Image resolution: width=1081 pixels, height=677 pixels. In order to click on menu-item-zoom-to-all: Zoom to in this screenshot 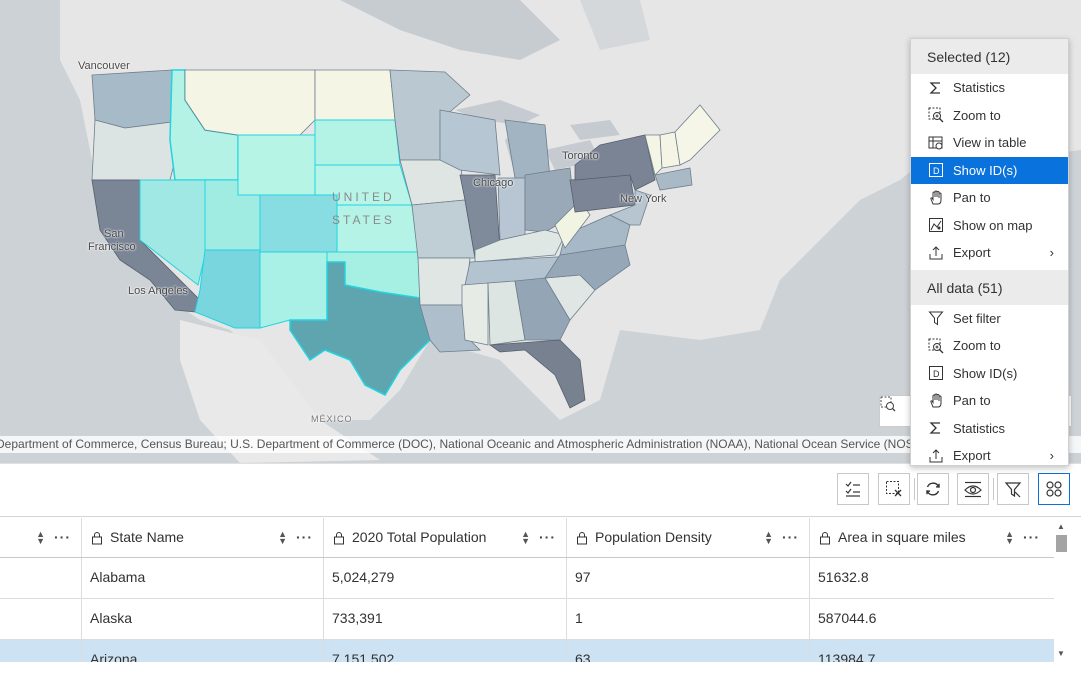, I will do `click(989, 346)`.